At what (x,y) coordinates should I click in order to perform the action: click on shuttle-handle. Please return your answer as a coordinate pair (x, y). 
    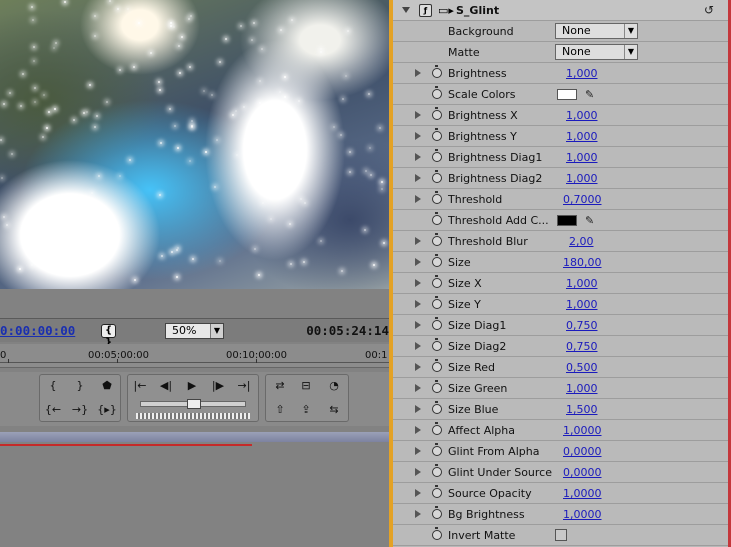
    Looking at the image, I should click on (194, 404).